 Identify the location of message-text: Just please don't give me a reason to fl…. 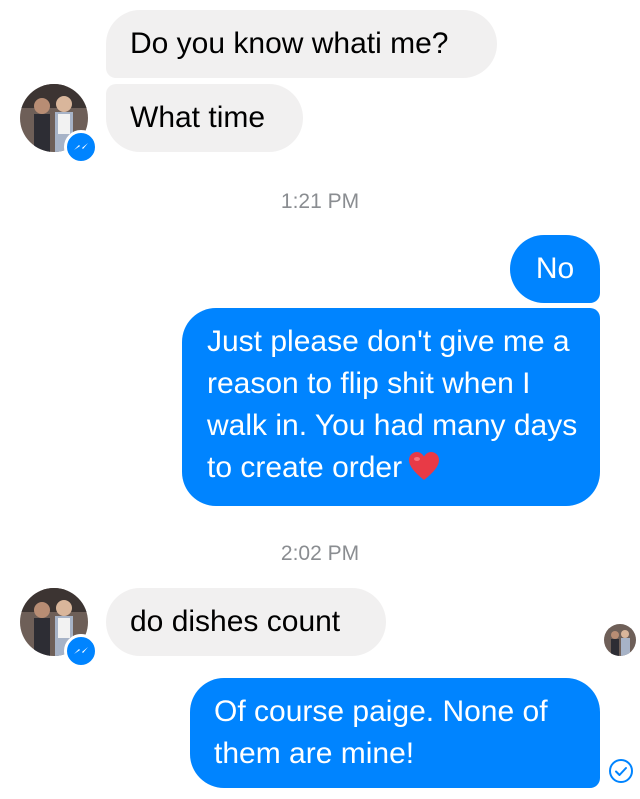
(392, 404).